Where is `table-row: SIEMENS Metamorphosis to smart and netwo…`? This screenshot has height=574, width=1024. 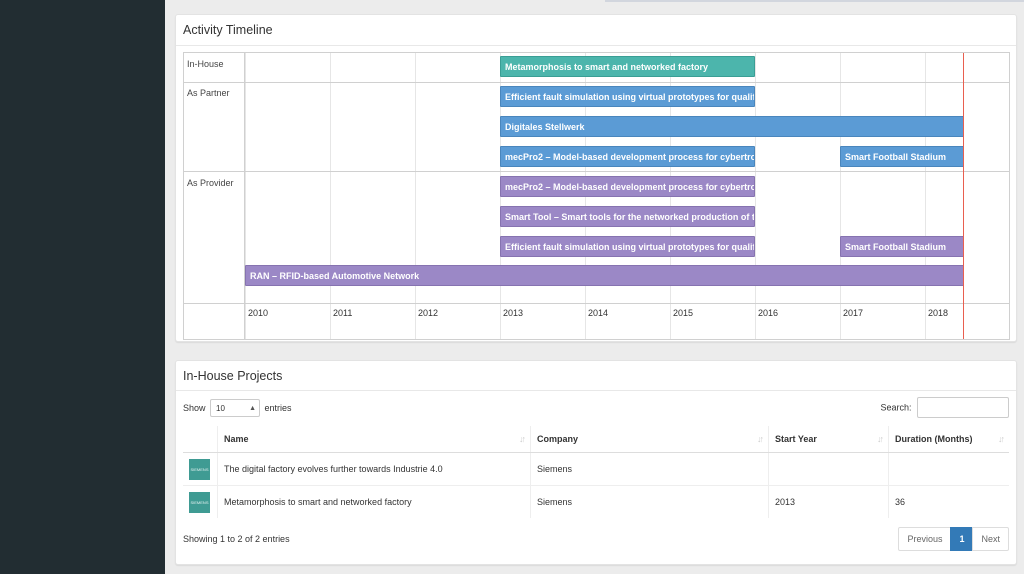 table-row: SIEMENS Metamorphosis to smart and netwo… is located at coordinates (596, 501).